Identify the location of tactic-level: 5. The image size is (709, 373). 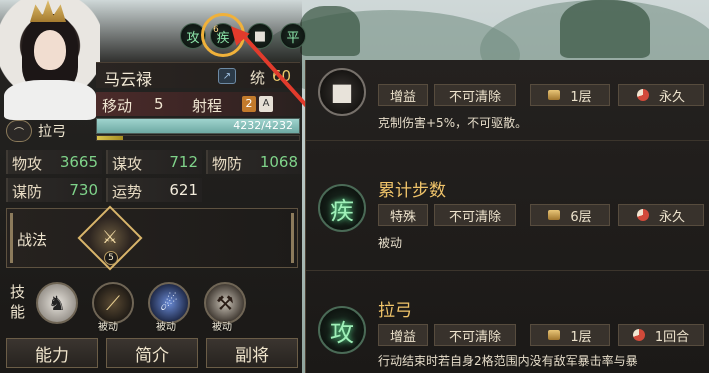
(111, 258).